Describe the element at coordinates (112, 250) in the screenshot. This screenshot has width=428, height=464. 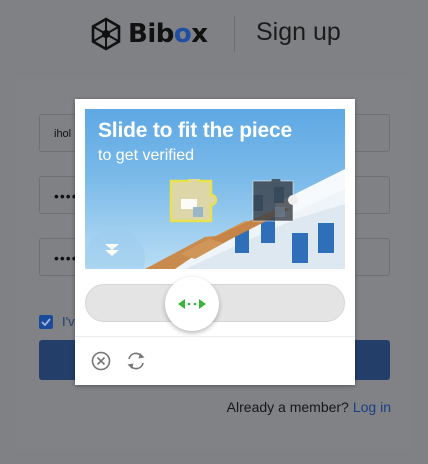
I see `double-chevron-down-icon` at that location.